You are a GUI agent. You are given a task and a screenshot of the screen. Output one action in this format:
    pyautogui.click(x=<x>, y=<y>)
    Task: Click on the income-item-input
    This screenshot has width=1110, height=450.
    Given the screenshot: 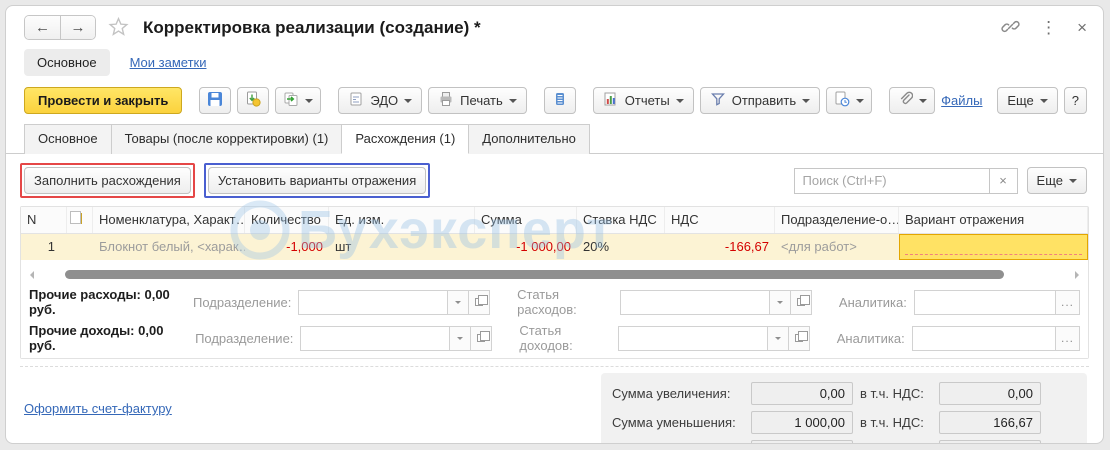 What is the action you would take?
    pyautogui.click(x=692, y=338)
    